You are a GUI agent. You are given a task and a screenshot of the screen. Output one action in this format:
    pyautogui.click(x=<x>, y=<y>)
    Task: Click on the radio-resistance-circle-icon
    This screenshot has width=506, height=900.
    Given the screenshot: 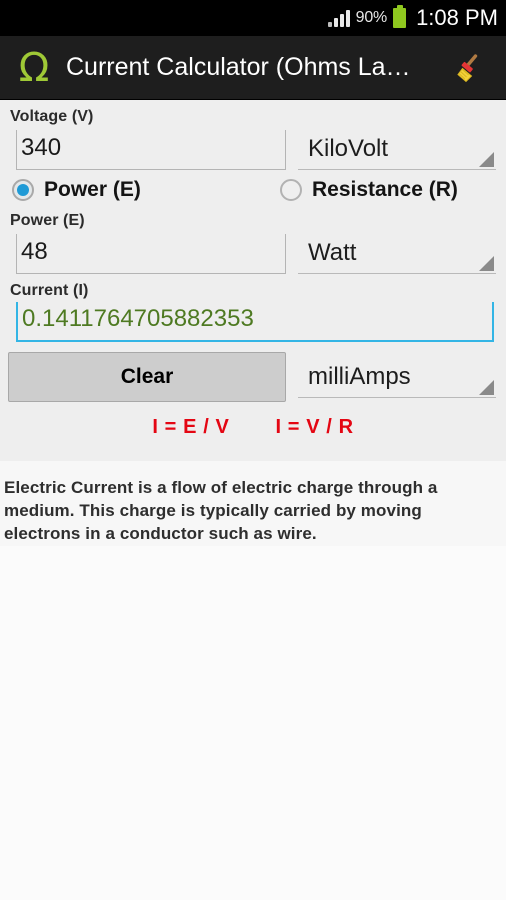 What is the action you would take?
    pyautogui.click(x=291, y=190)
    